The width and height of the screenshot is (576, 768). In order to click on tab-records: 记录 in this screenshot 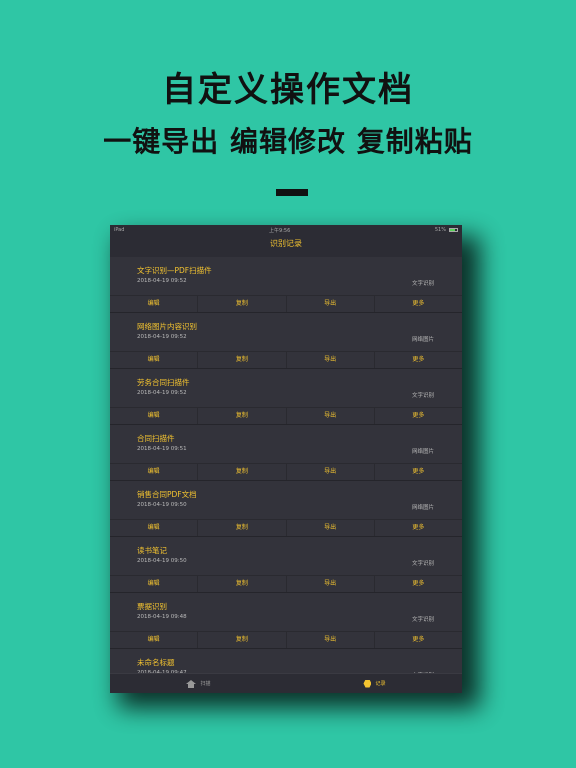, I will do `click(374, 683)`.